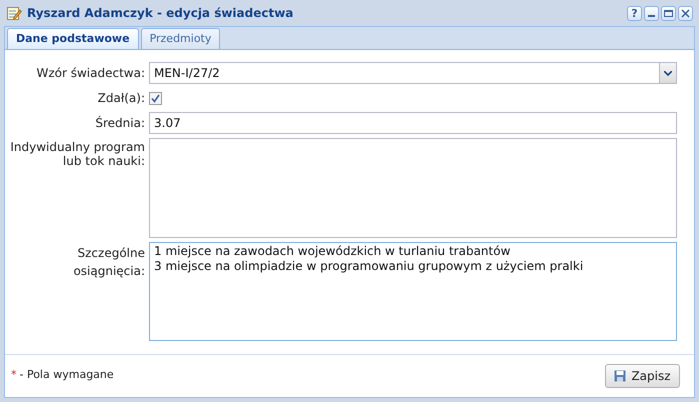 Image resolution: width=699 pixels, height=402 pixels. Describe the element at coordinates (90, 73) in the screenshot. I see `field-label: Wzór świadectwa:` at that location.